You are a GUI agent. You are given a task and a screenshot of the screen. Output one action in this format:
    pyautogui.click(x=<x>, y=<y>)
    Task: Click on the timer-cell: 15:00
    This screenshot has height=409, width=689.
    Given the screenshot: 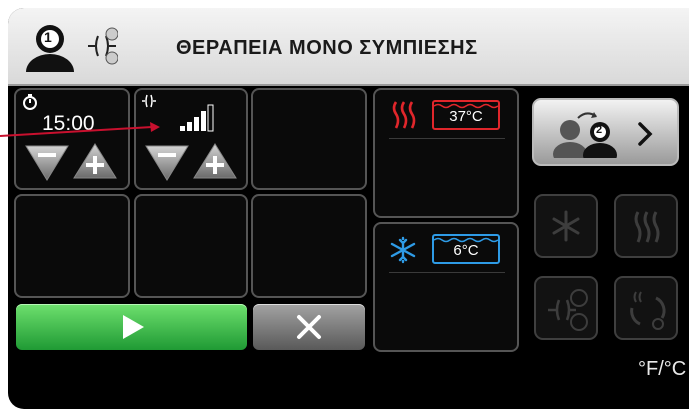 What is the action you would take?
    pyautogui.click(x=72, y=139)
    